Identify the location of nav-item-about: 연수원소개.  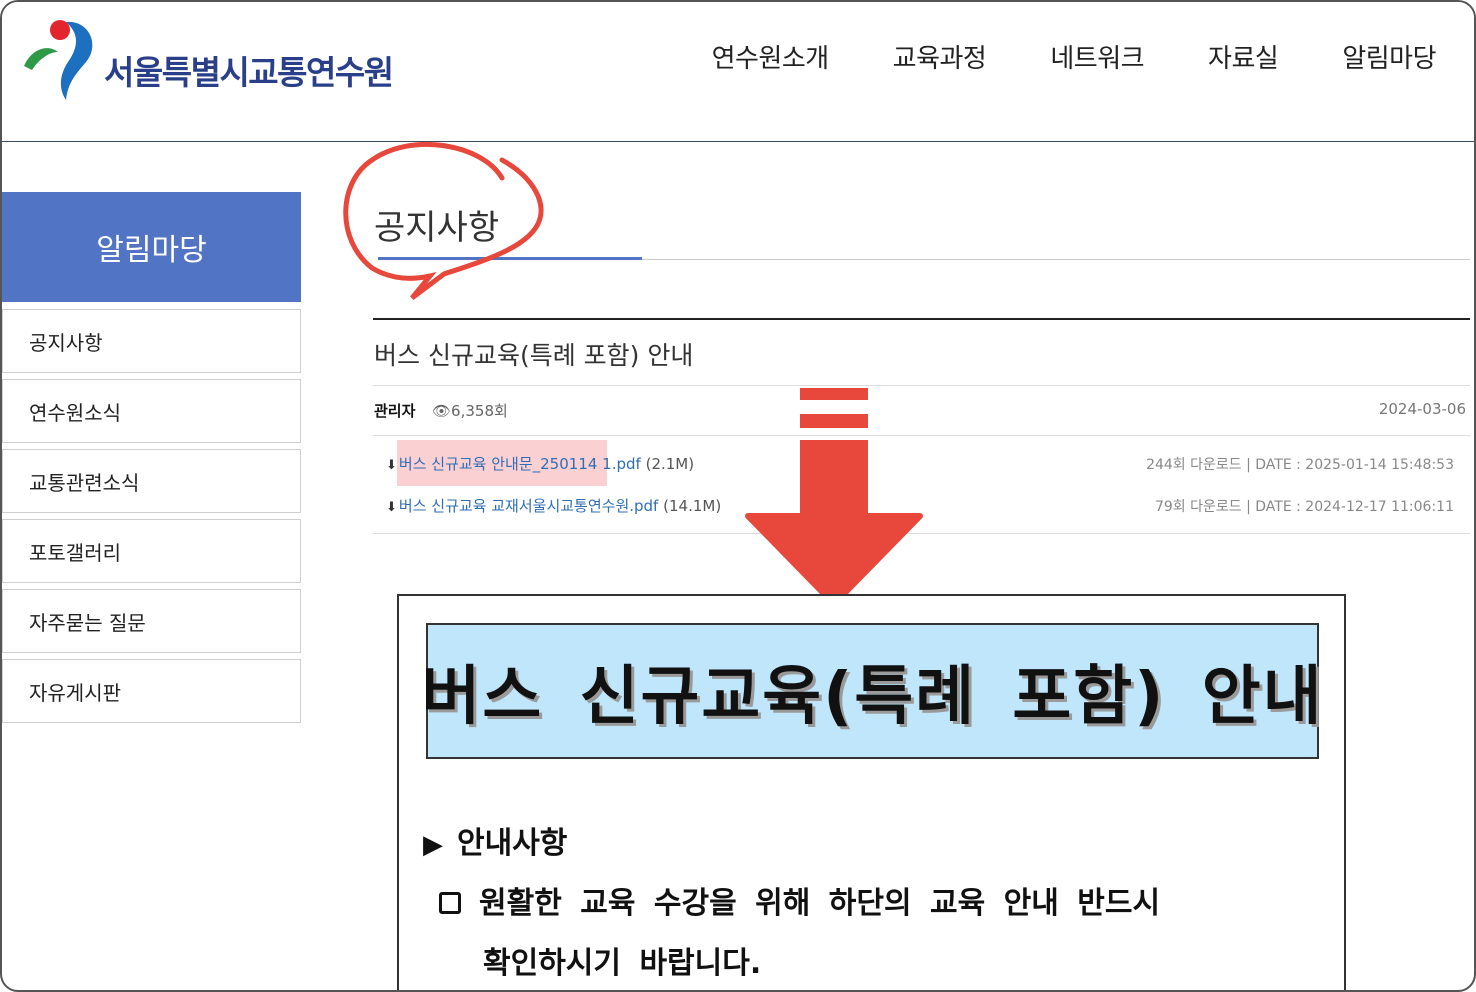
(771, 56).